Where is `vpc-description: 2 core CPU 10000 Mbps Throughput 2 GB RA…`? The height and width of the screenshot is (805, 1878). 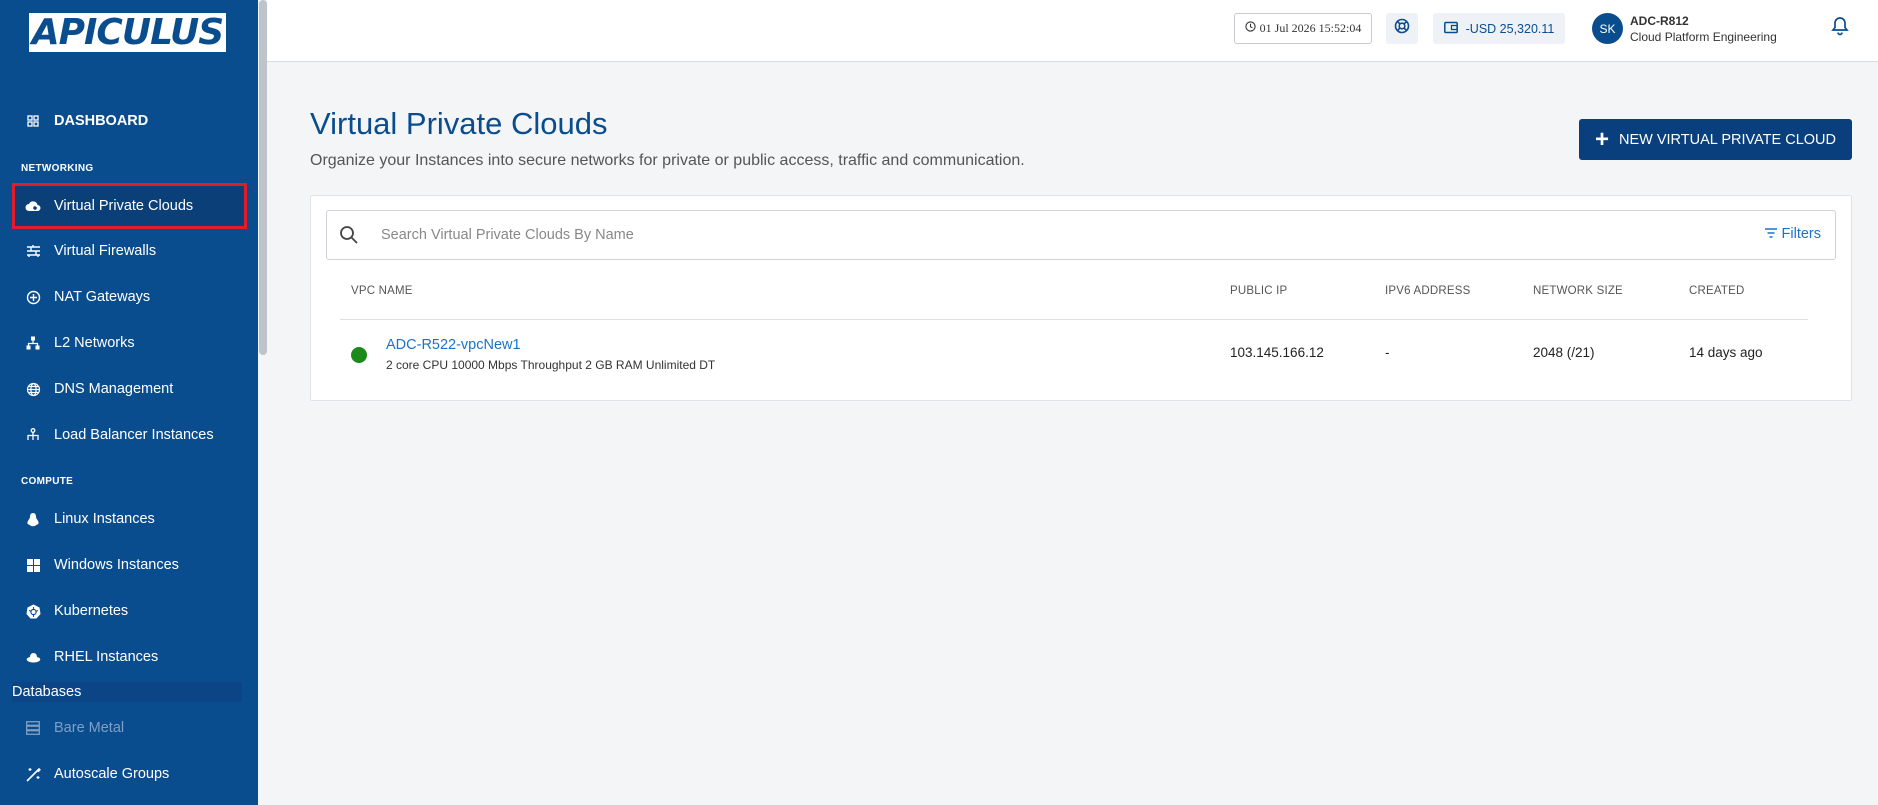 vpc-description: 2 core CPU 10000 Mbps Throughput 2 GB RA… is located at coordinates (551, 365).